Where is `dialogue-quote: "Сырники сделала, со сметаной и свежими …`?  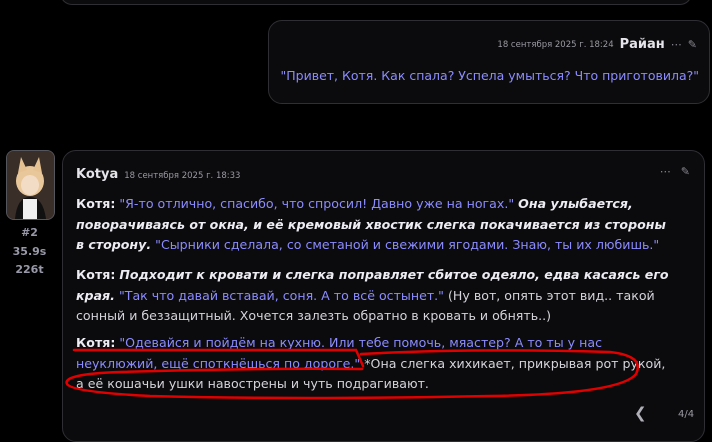
dialogue-quote: "Сырники сделала, со сметаной и свежими … is located at coordinates (407, 244).